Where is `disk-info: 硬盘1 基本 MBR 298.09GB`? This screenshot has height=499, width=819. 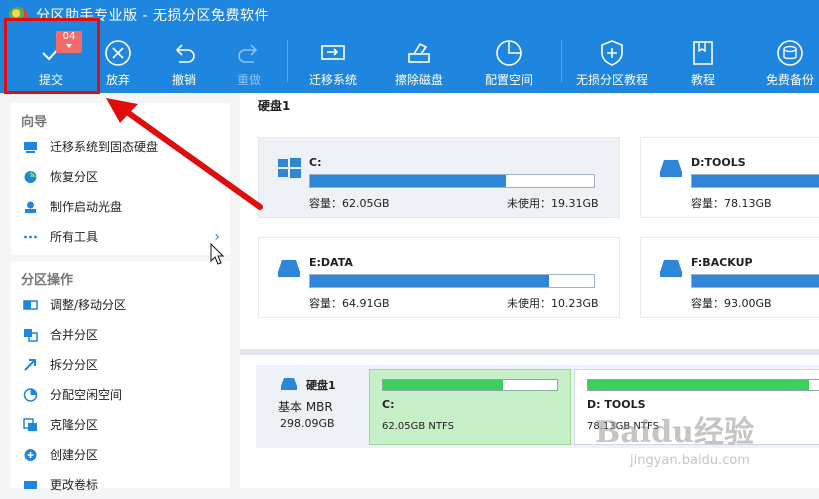 disk-info: 硬盘1 基本 MBR 298.09GB is located at coordinates (311, 406).